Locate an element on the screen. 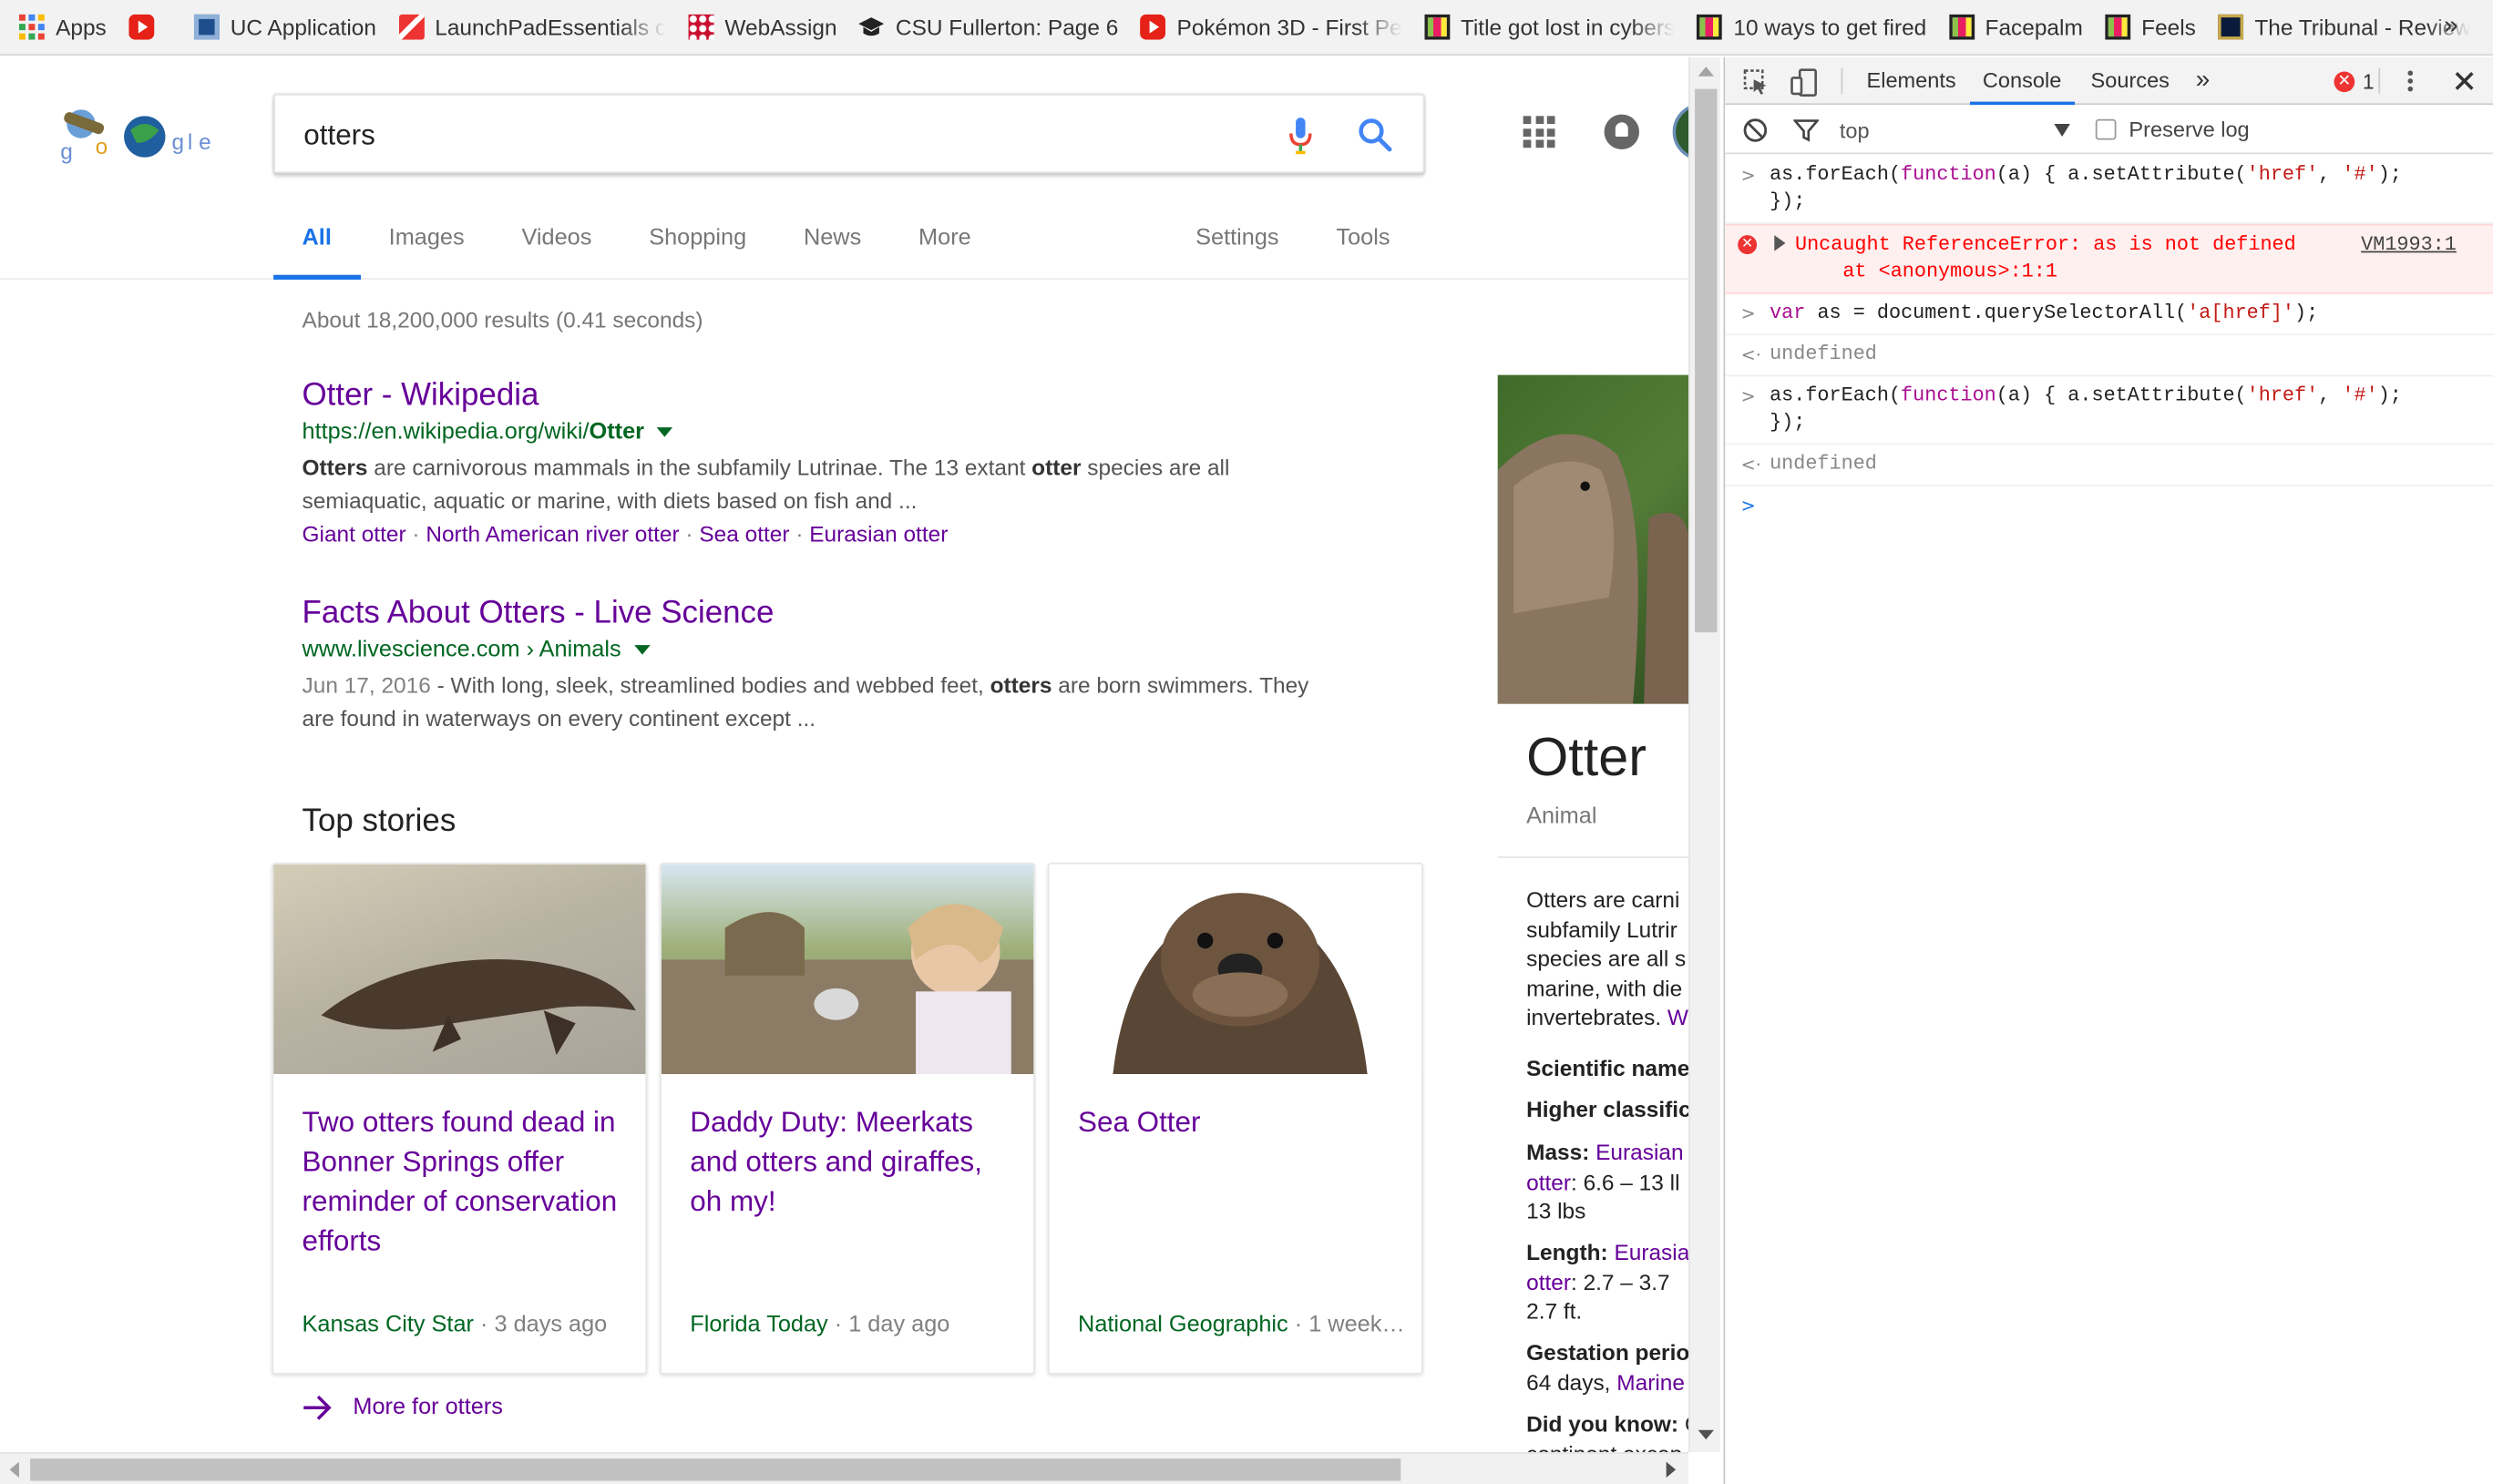 The height and width of the screenshot is (1484, 2493). webassign-icon is located at coordinates (701, 27).